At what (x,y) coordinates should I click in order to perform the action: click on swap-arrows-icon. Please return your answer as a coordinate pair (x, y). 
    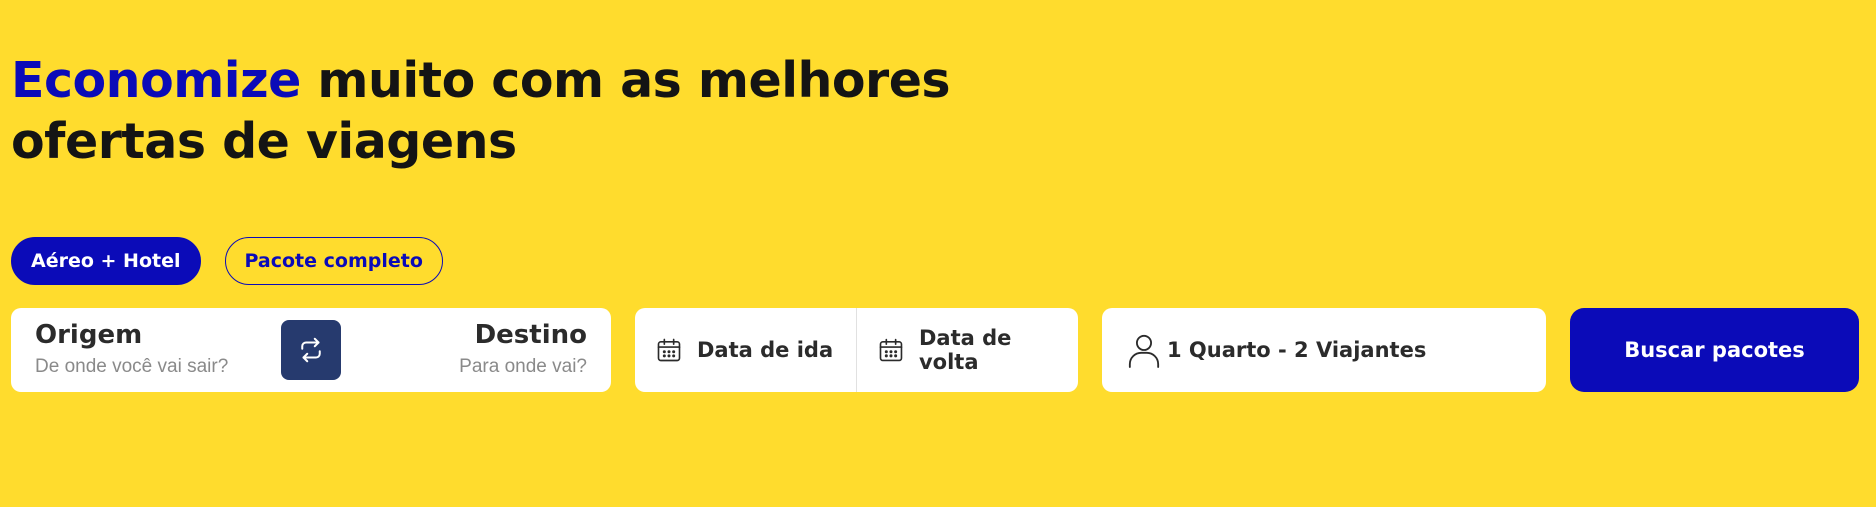
    Looking at the image, I should click on (311, 350).